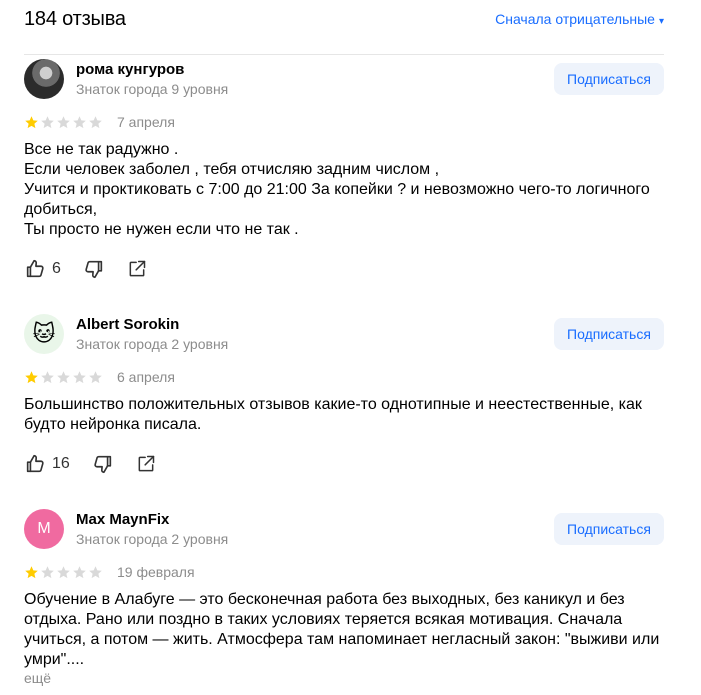 The width and height of the screenshot is (701, 695). I want to click on avatar, so click(44, 79).